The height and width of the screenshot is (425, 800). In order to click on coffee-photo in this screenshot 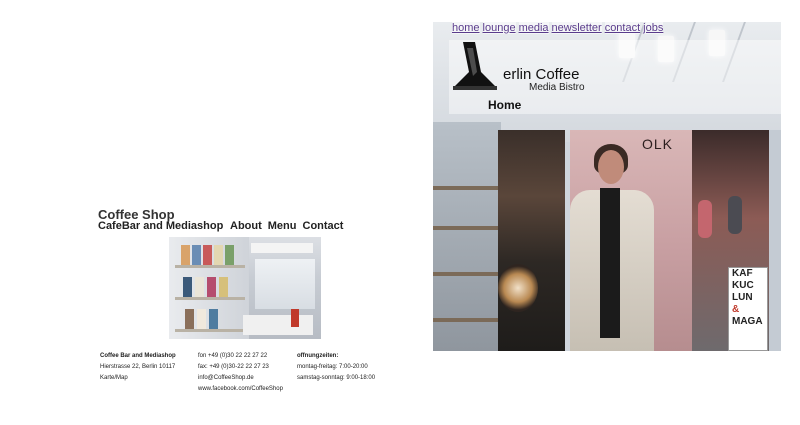, I will do `click(531, 240)`.